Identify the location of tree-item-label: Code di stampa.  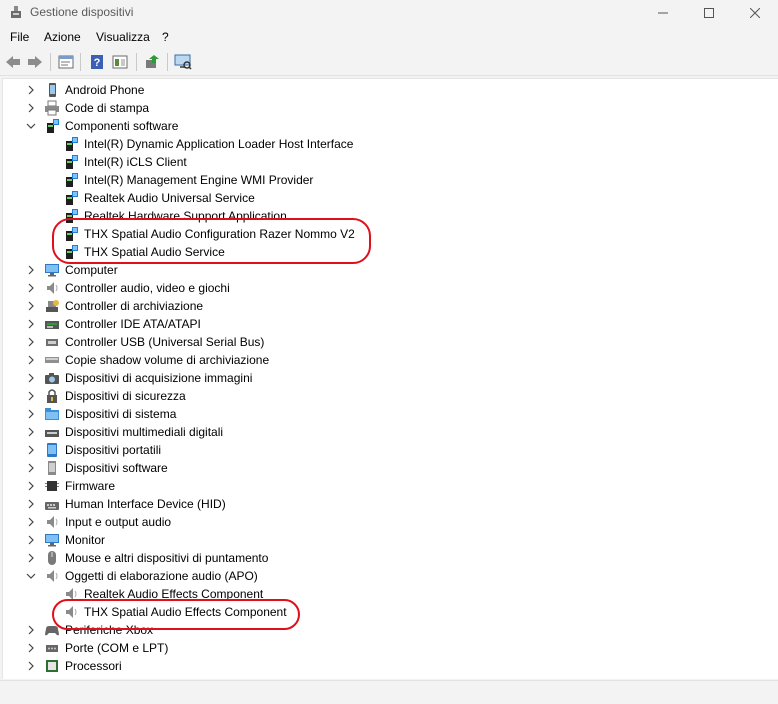
(107, 108).